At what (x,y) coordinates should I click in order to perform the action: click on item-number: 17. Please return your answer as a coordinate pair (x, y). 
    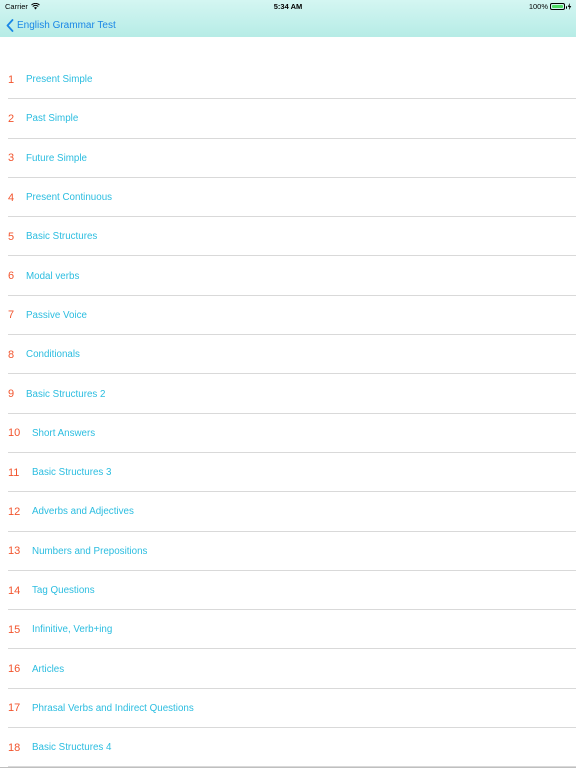
    Looking at the image, I should click on (14, 708).